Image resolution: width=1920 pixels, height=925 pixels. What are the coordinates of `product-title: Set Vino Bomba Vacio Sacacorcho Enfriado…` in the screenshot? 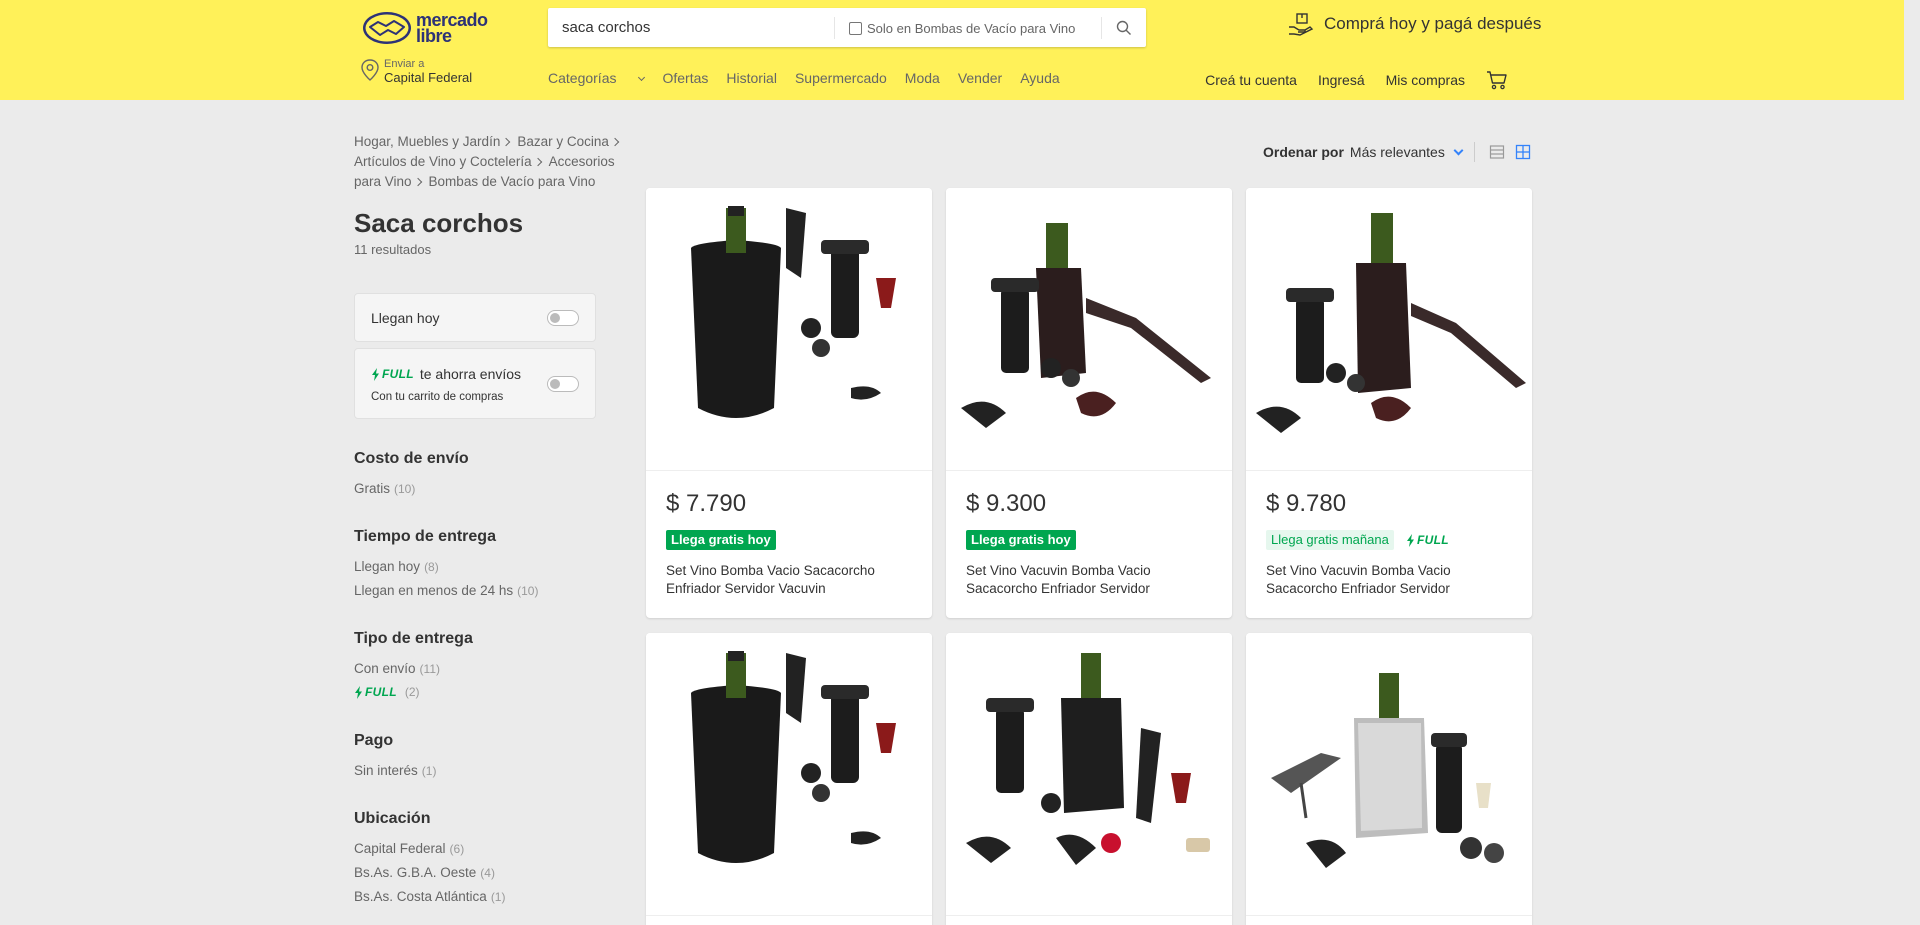 It's located at (791, 580).